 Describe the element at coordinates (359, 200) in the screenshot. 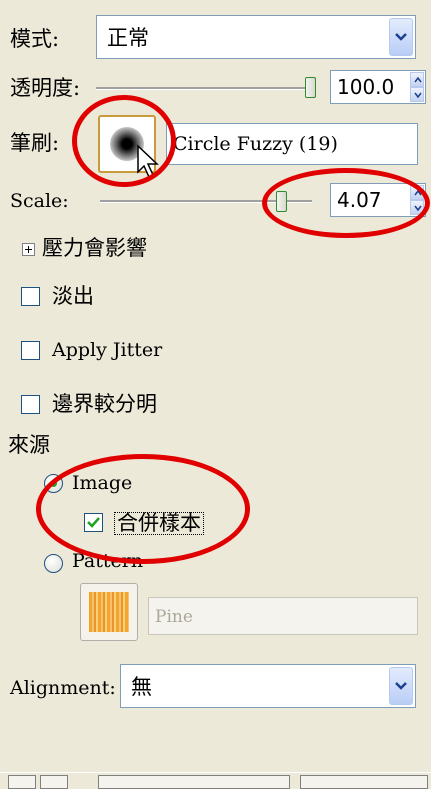

I see `scale-value: 4.07` at that location.